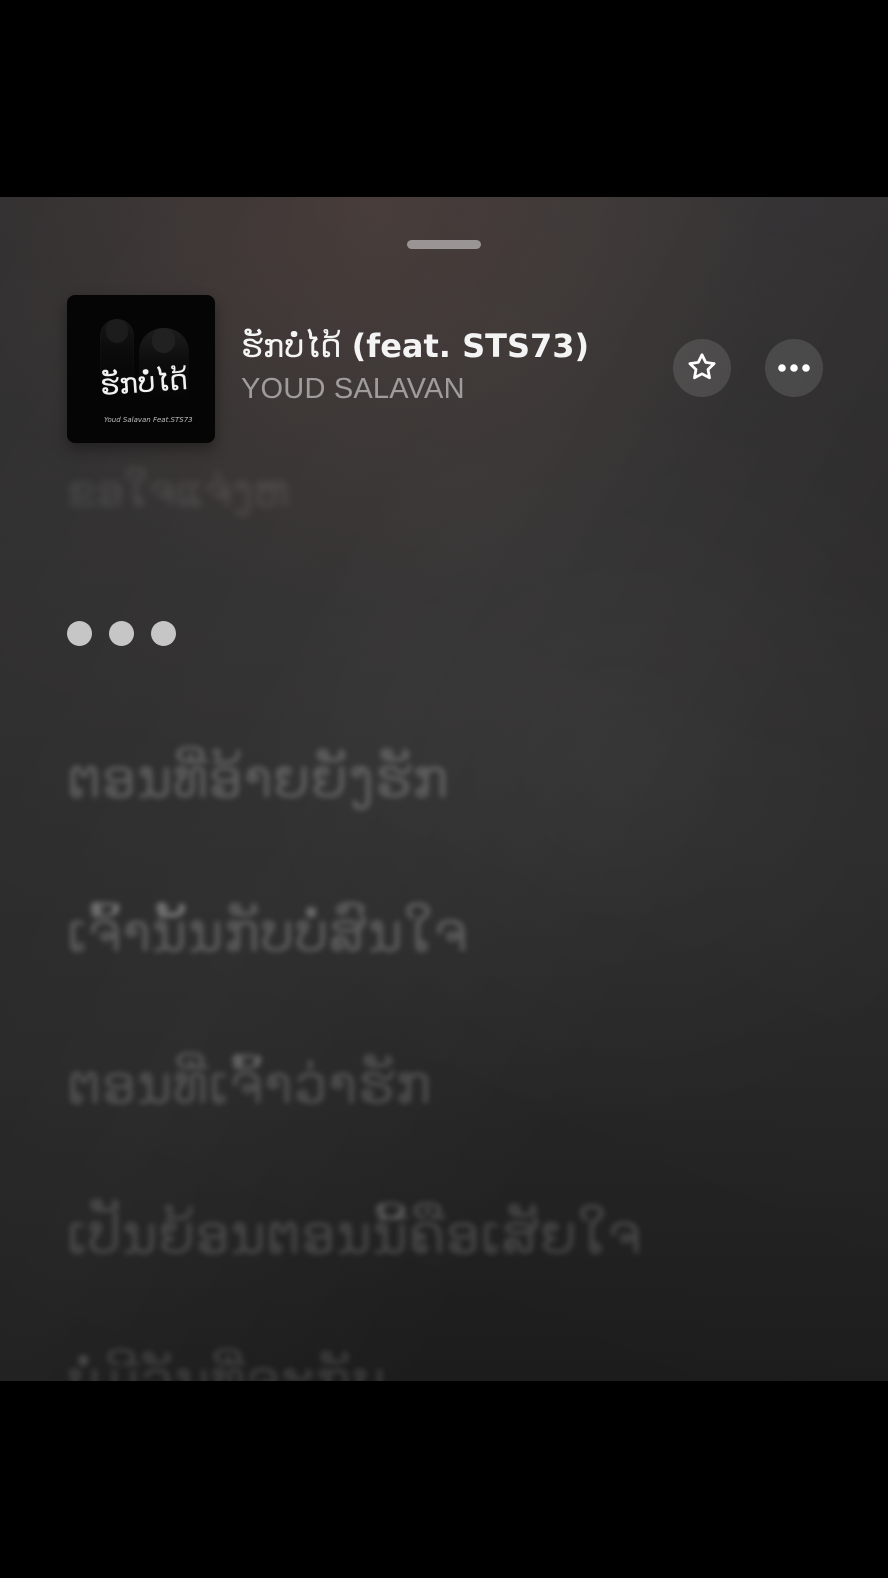 Image resolution: width=888 pixels, height=1578 pixels. What do you see at coordinates (291, 346) in the screenshot?
I see `song-title-lao: ຮັກບໍ່ໄດ້` at bounding box center [291, 346].